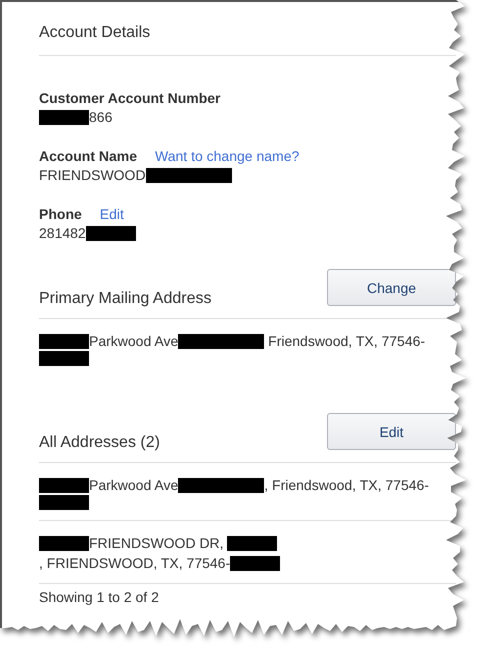  Describe the element at coordinates (92, 175) in the screenshot. I see `field-value: FRIENDSWOOD` at that location.